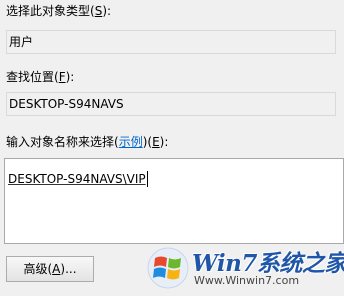  What do you see at coordinates (77, 179) in the screenshot?
I see `object-names-value: DESKTOP-S94NAVS\VIP` at bounding box center [77, 179].